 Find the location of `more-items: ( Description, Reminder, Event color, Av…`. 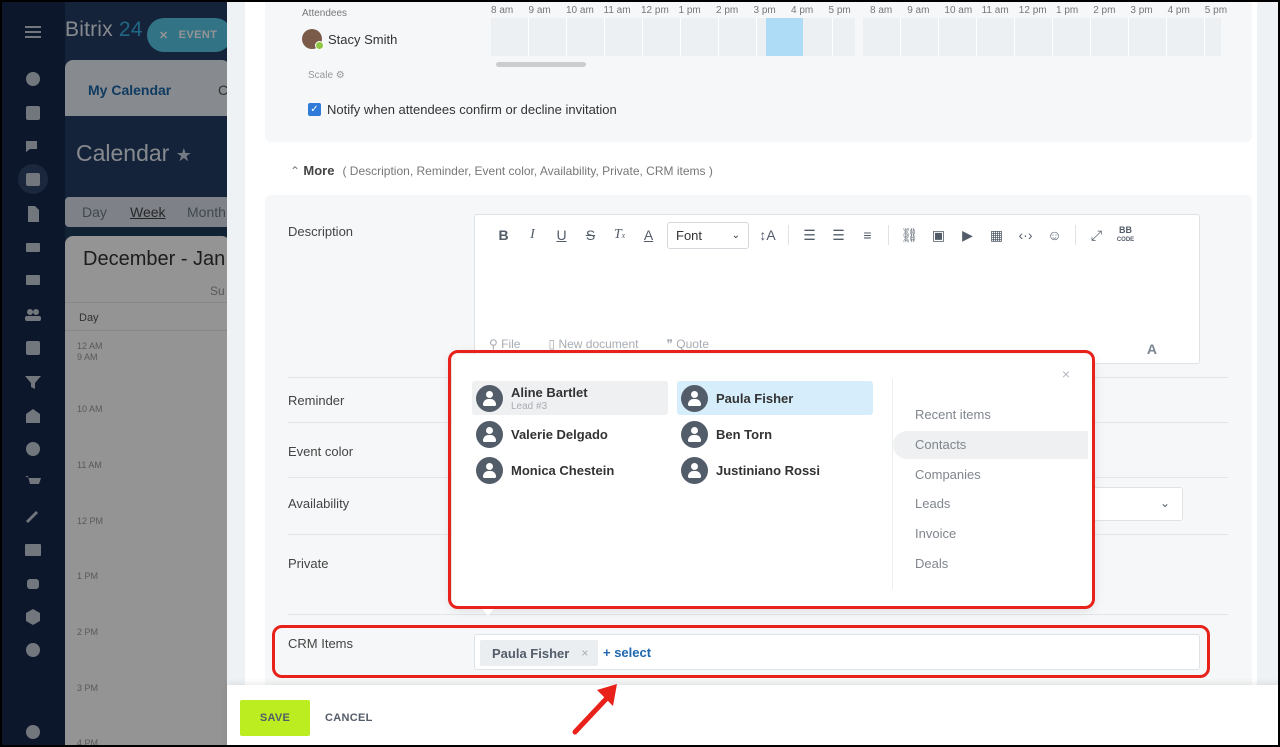

more-items: ( Description, Reminder, Event color, Av… is located at coordinates (527, 171).